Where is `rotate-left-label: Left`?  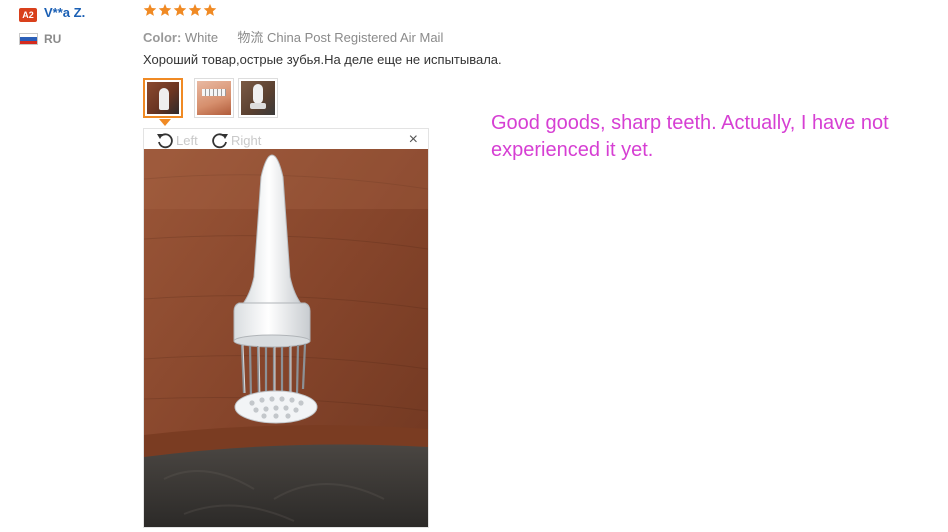
rotate-left-label: Left is located at coordinates (187, 140).